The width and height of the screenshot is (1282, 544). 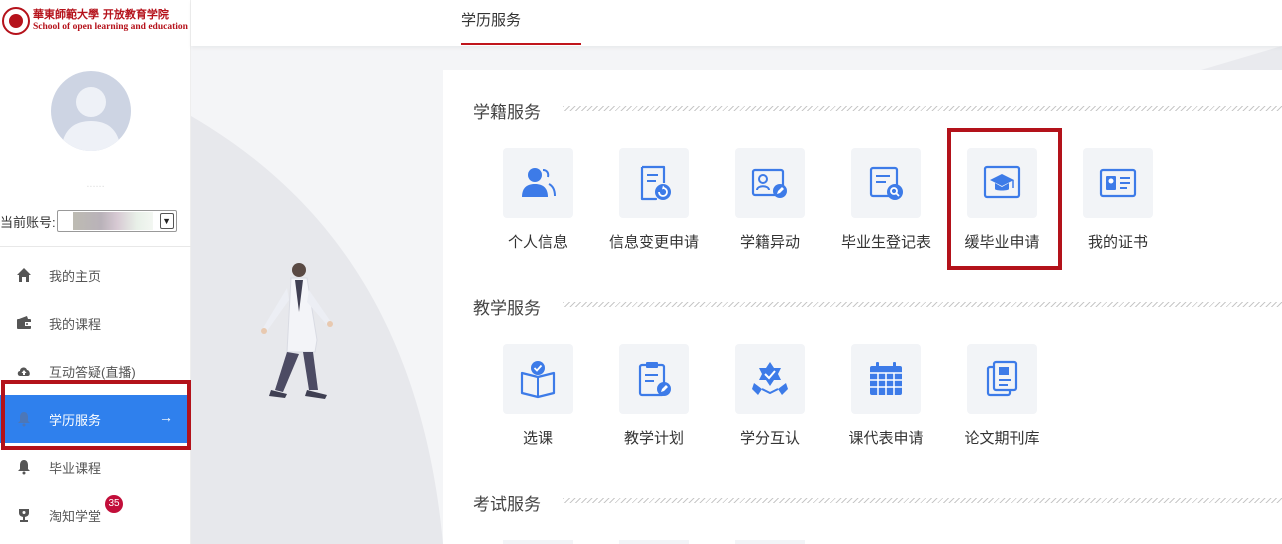 What do you see at coordinates (1117, 242) in the screenshot?
I see `service-label: 我的证书` at bounding box center [1117, 242].